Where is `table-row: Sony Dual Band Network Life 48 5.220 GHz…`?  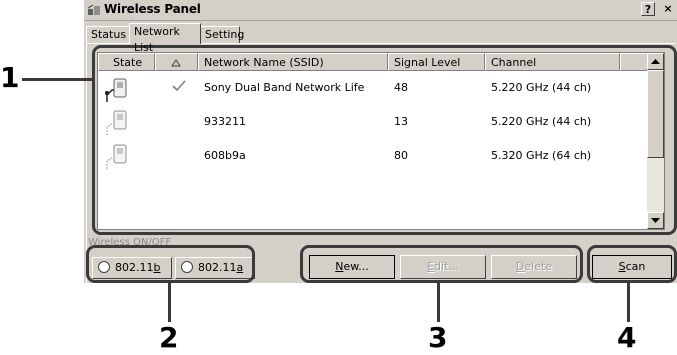 table-row: Sony Dual Band Network Life 48 5.220 GHz… is located at coordinates (373, 91).